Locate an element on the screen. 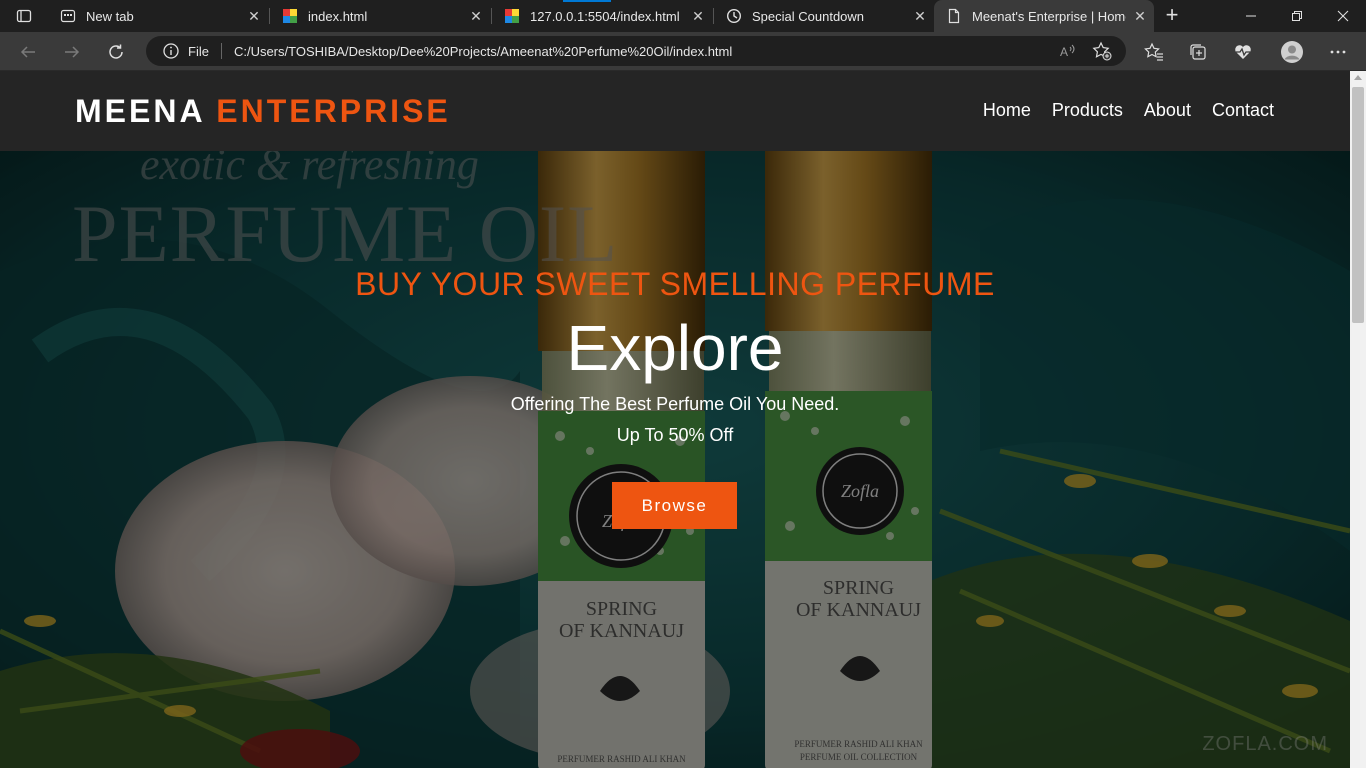  more-button is located at coordinates (1338, 52).